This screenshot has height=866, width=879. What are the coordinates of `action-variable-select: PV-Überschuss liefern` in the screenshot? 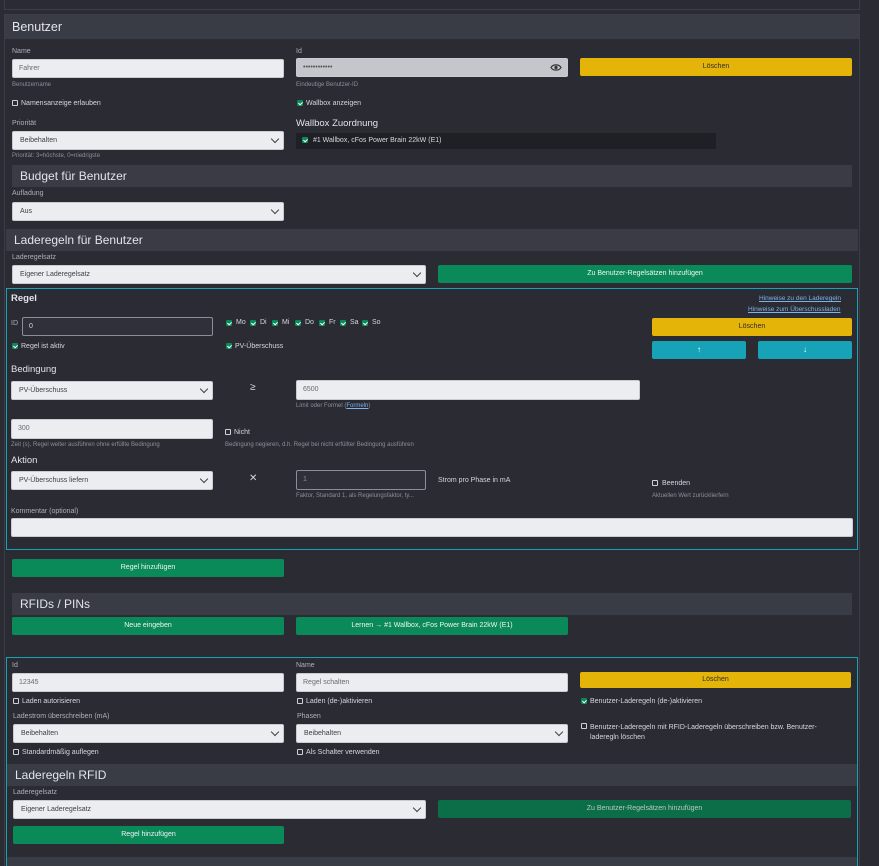 It's located at (112, 480).